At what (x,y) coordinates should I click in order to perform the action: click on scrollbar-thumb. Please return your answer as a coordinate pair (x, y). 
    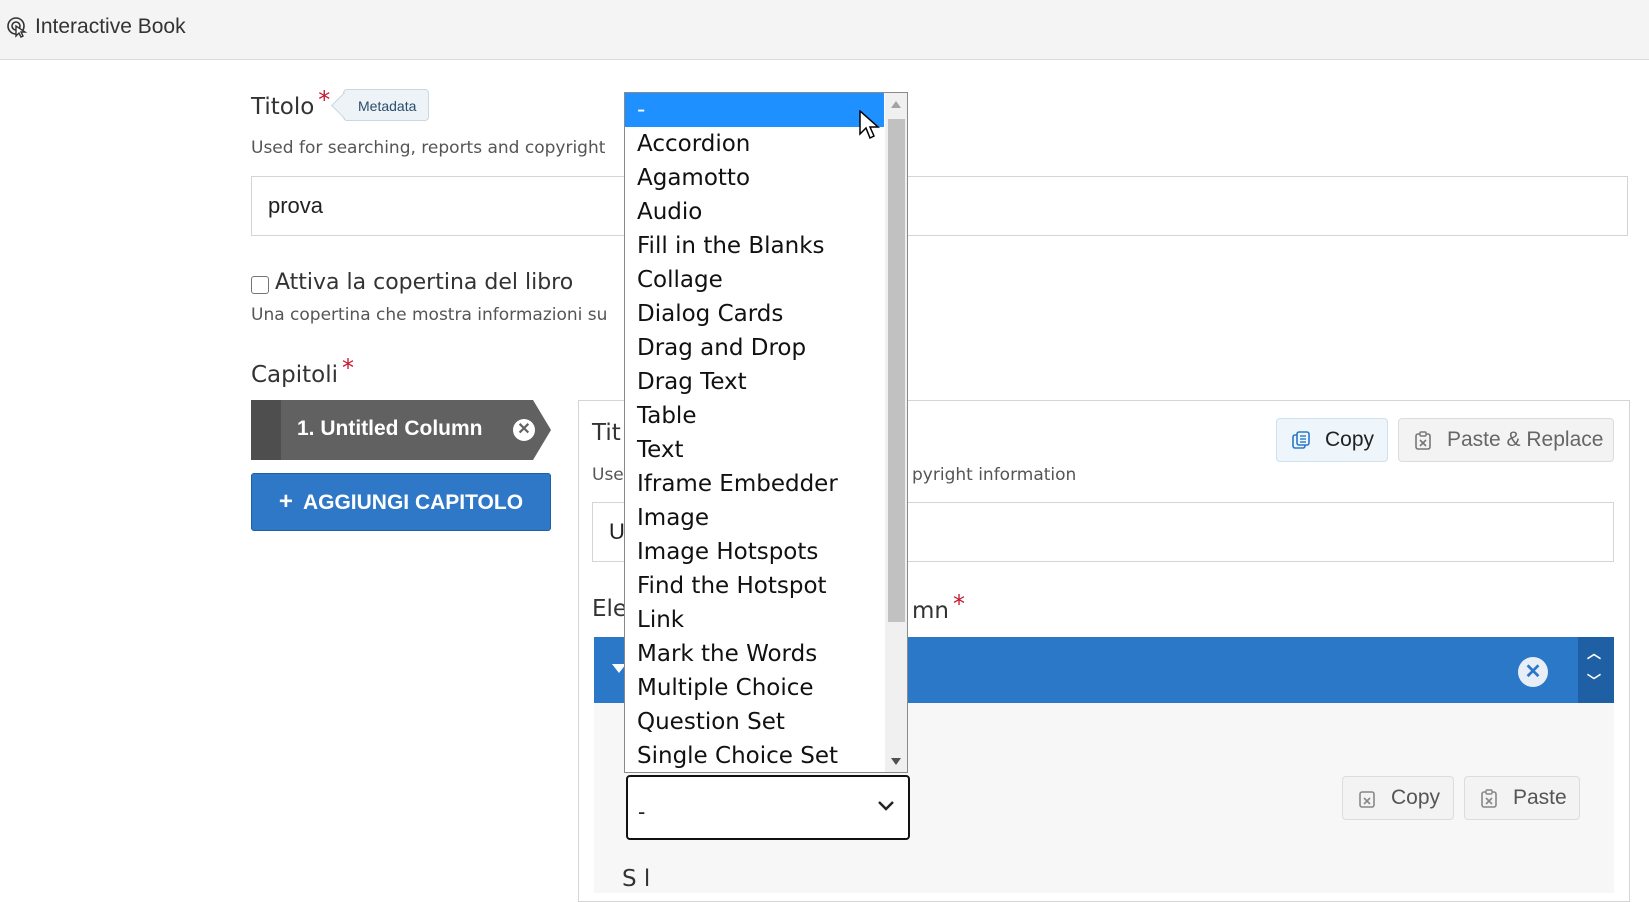
    Looking at the image, I should click on (896, 370).